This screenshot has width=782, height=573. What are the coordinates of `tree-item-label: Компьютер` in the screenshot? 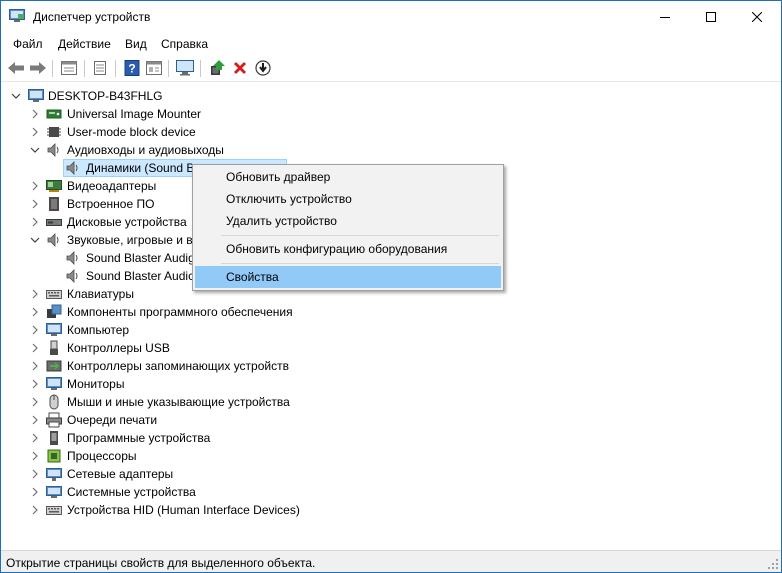 It's located at (98, 330).